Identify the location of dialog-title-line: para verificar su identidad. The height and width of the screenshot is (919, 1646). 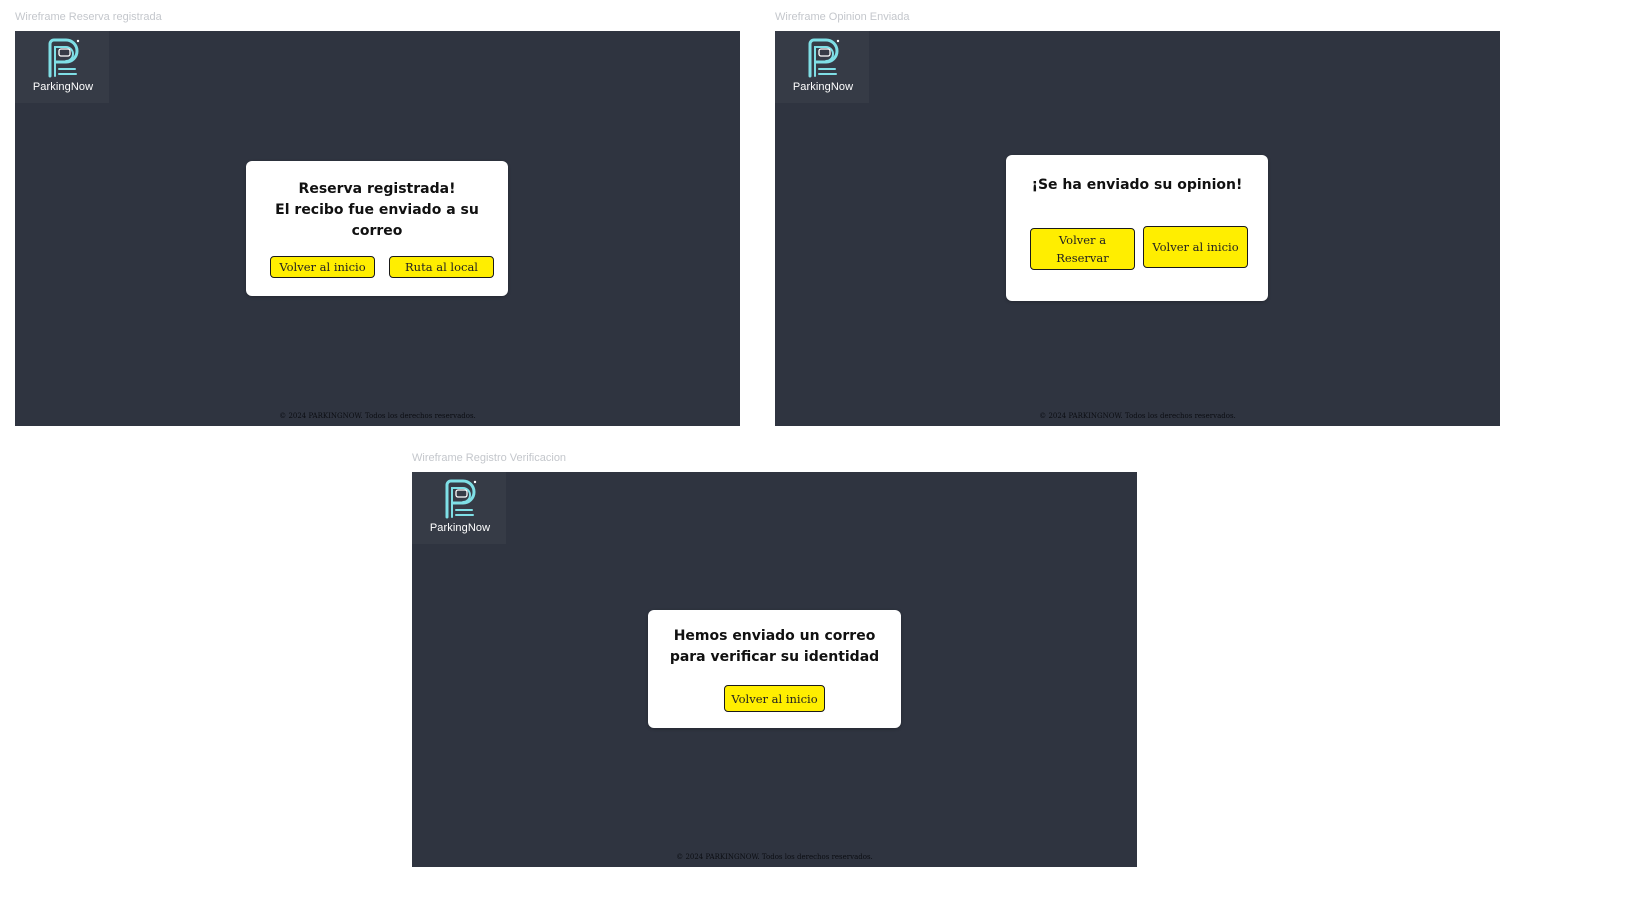
(774, 657).